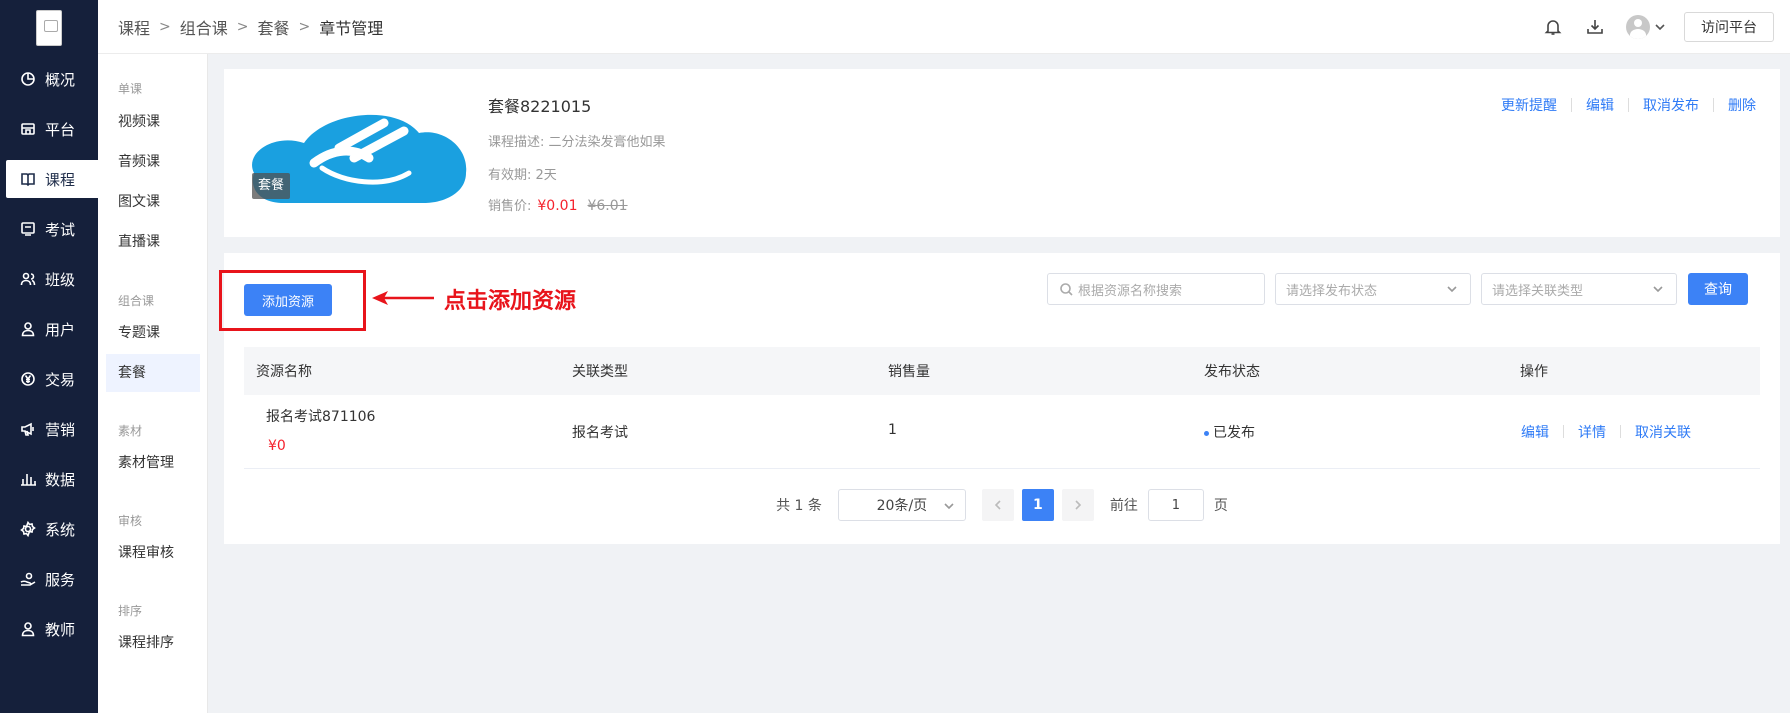 The height and width of the screenshot is (713, 1790). I want to click on sub-group-title: 排序, so click(130, 611).